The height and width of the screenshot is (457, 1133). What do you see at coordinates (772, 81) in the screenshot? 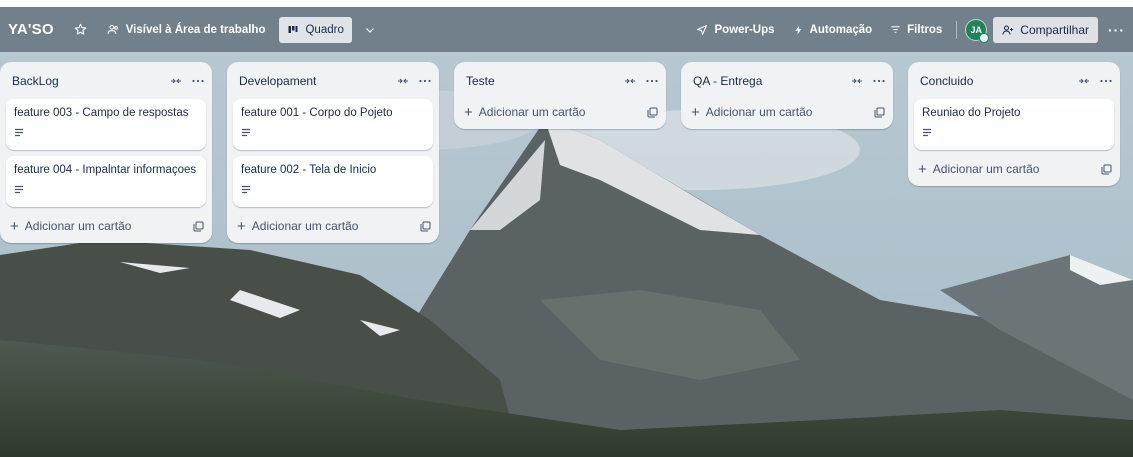
I see `list-title: QA - Entrega` at bounding box center [772, 81].